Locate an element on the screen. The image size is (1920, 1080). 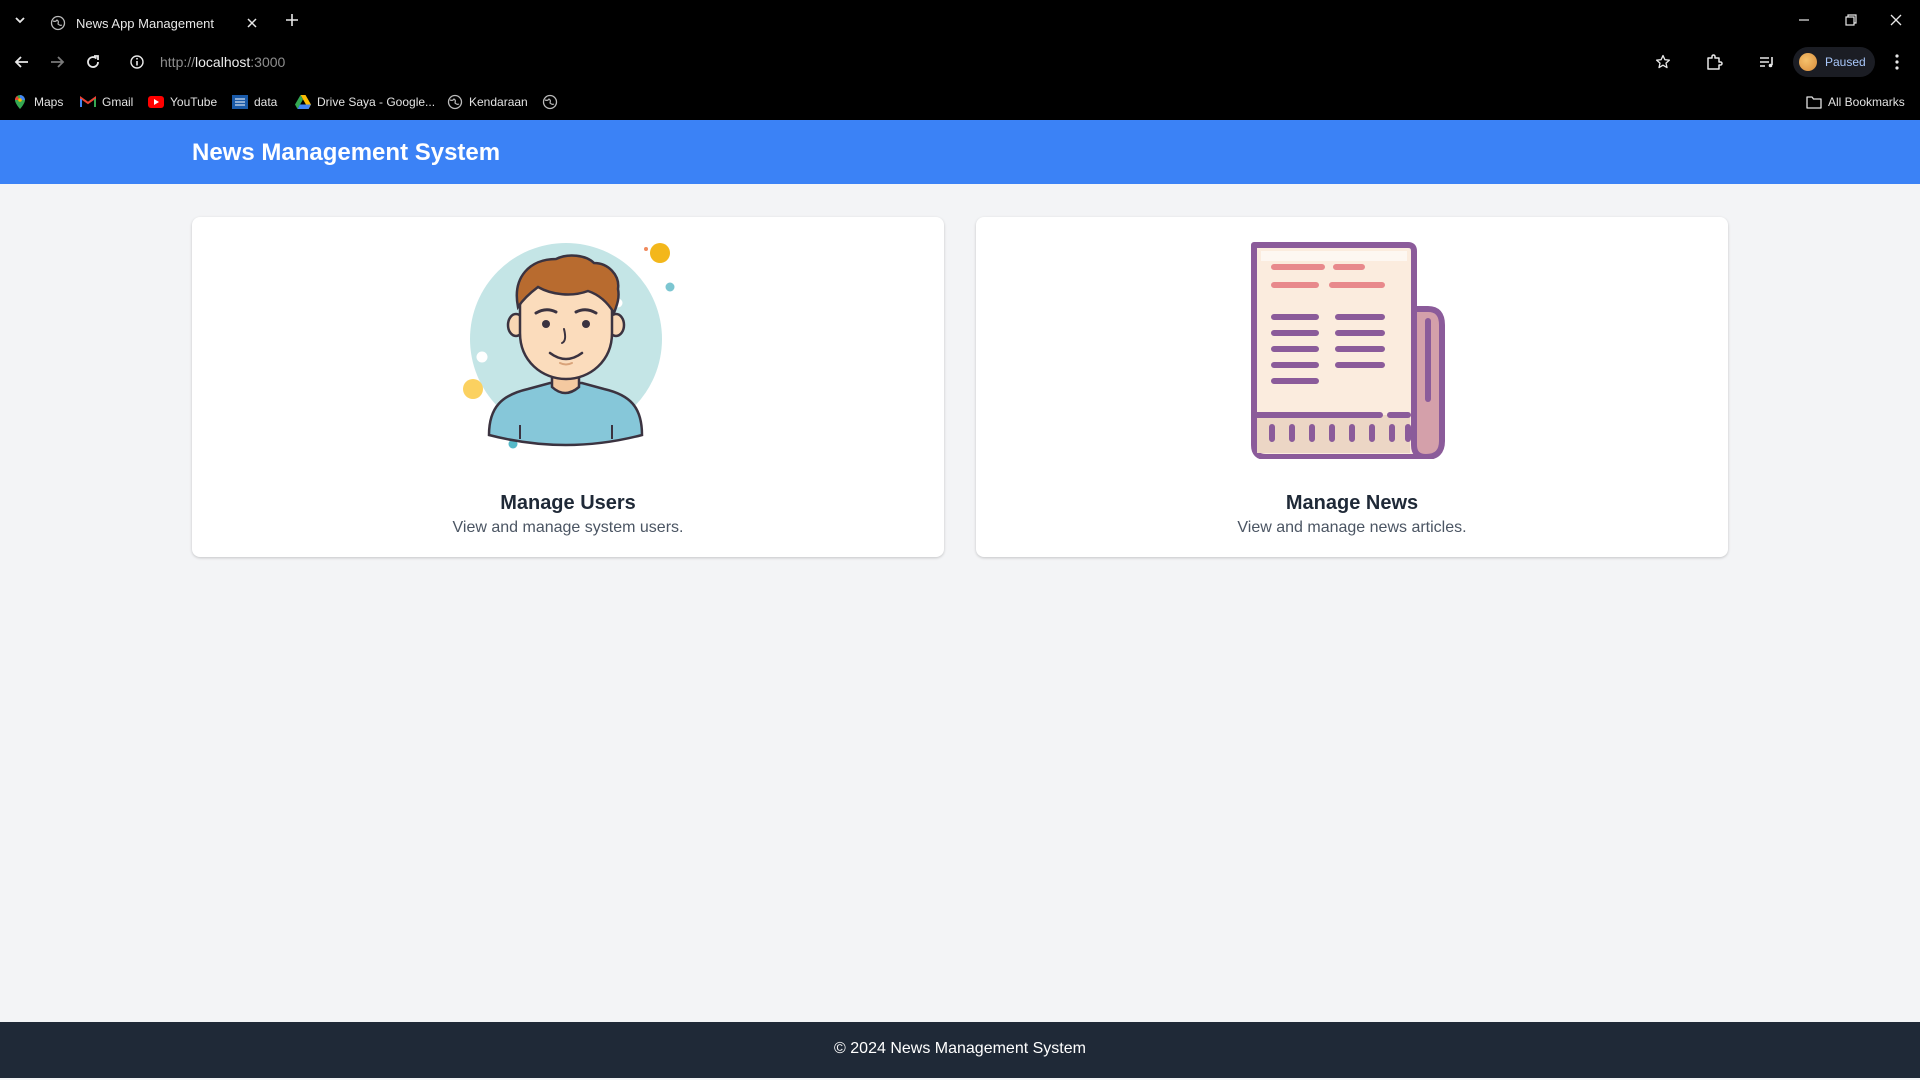
restore-icon is located at coordinates (1851, 20).